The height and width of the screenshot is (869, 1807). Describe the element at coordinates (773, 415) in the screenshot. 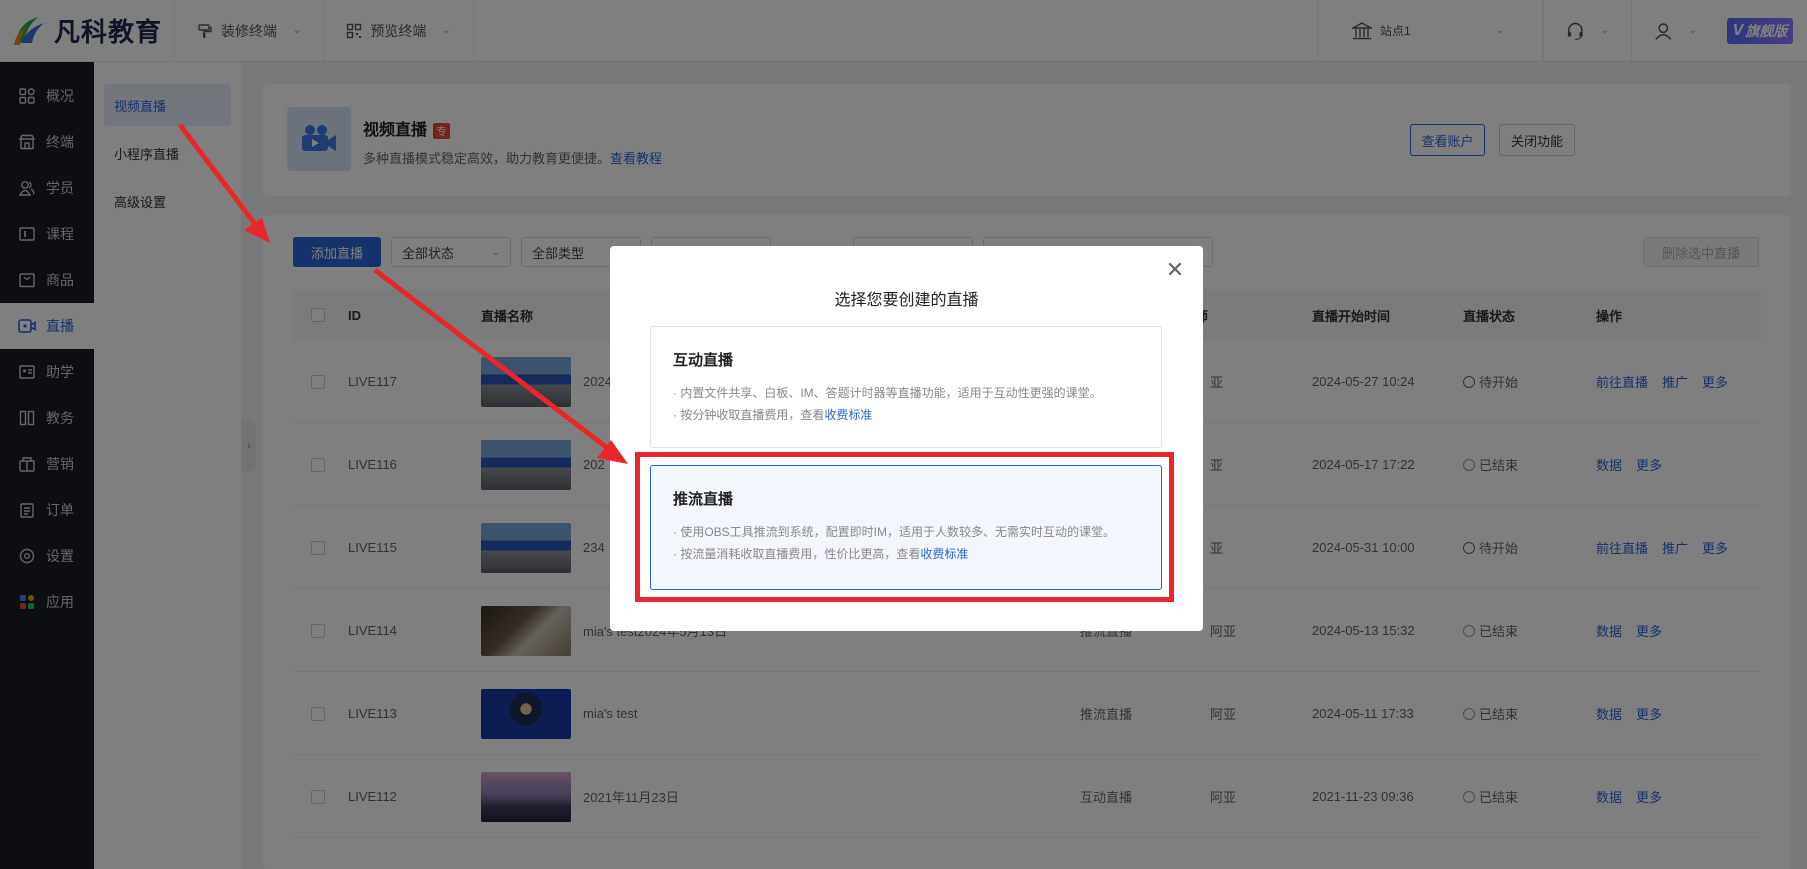

I see `option-fee: · 按分钟收取直播费用，查看收费标准` at that location.